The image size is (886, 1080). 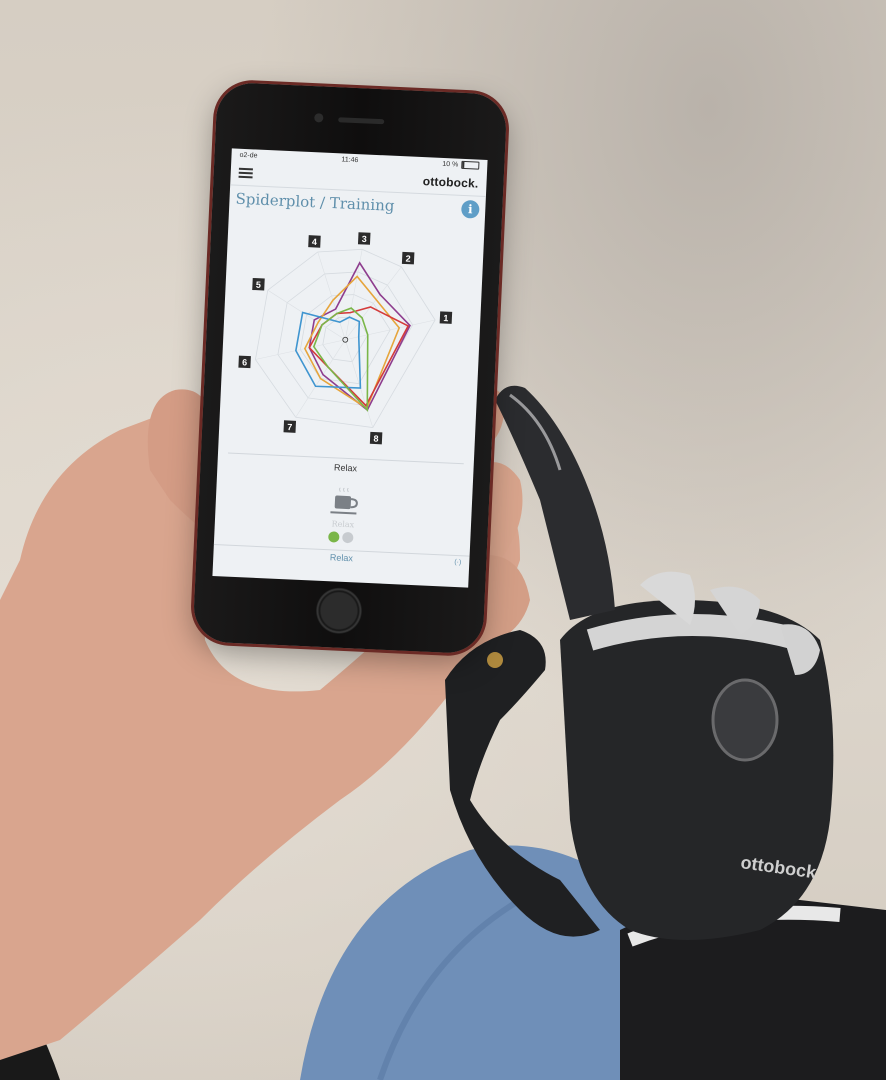 What do you see at coordinates (350, 159) in the screenshot?
I see `time-label: 11:46` at bounding box center [350, 159].